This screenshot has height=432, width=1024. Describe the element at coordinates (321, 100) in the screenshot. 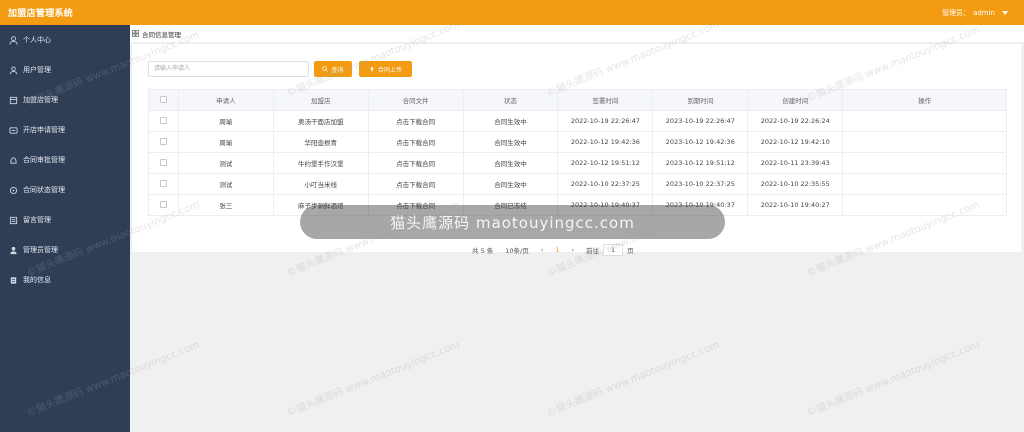

I see `column-header: 加盟店` at that location.